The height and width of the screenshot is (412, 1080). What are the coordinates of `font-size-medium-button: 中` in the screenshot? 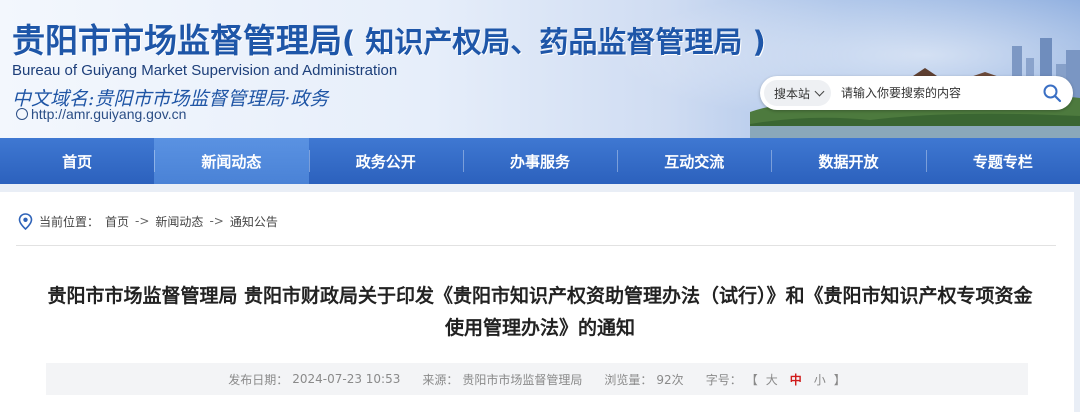 It's located at (796, 379).